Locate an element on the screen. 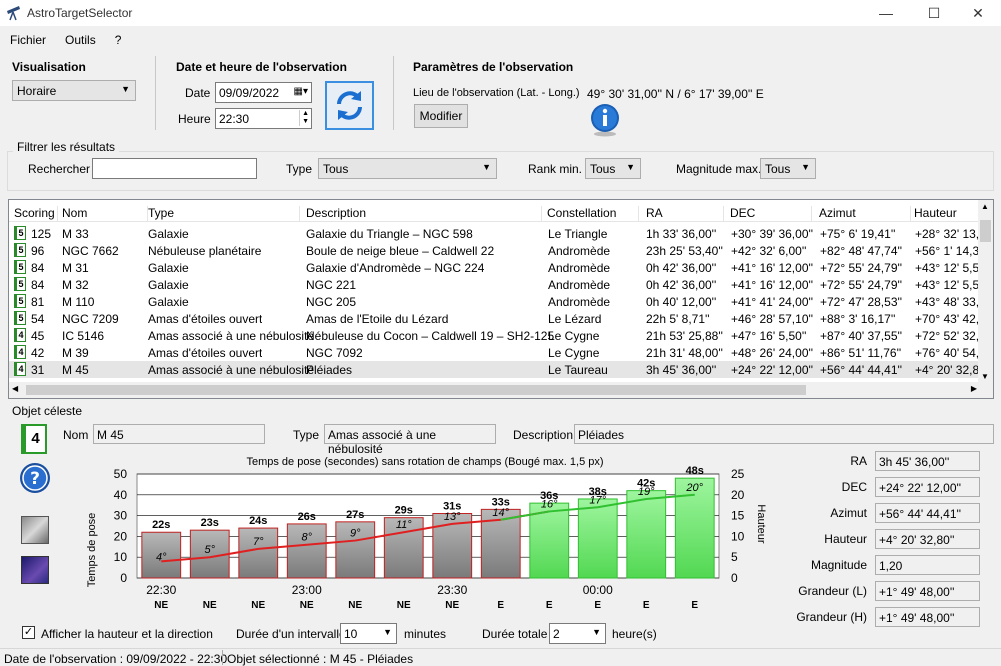  window-title: AstroTargetSelector is located at coordinates (80, 13).